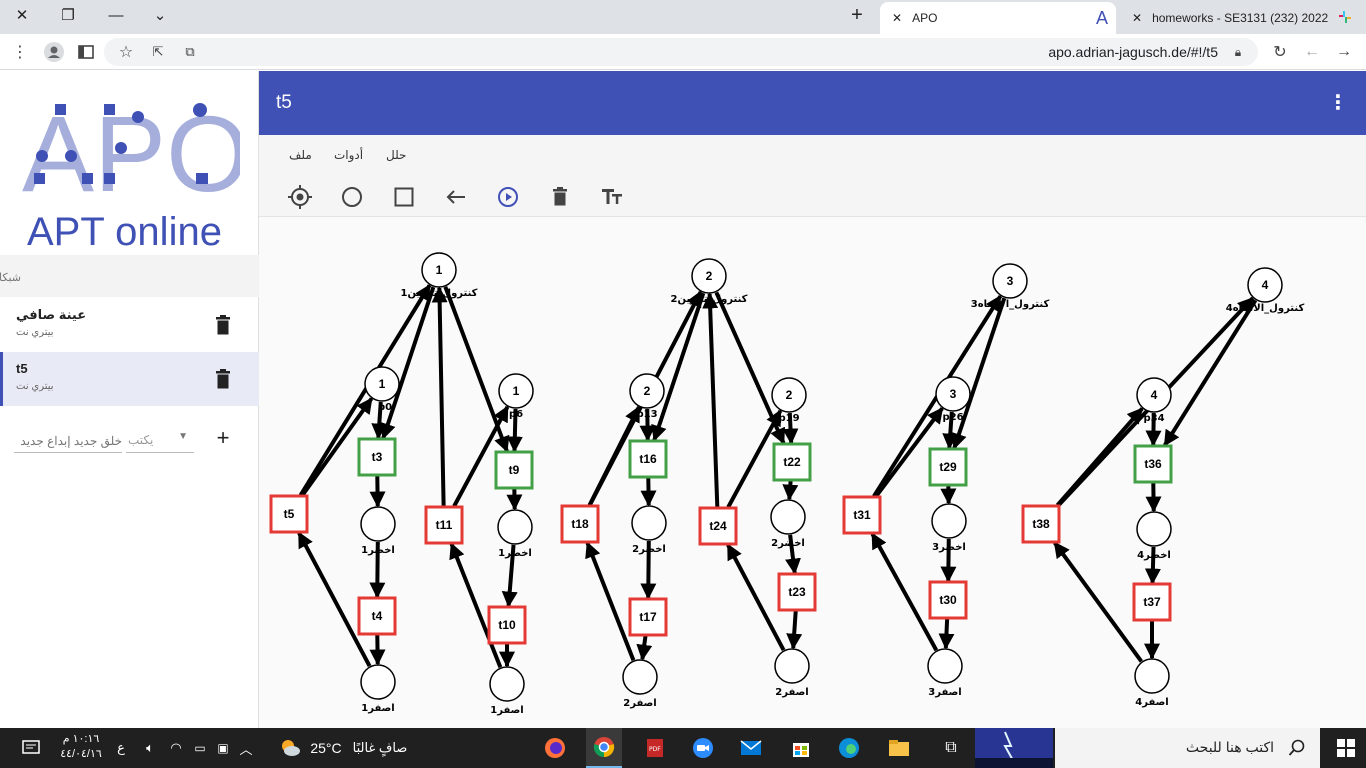 The image size is (1366, 768). What do you see at coordinates (246, 748) in the screenshot?
I see `show-hidden-icons-chevron-icon: ︿` at bounding box center [246, 748].